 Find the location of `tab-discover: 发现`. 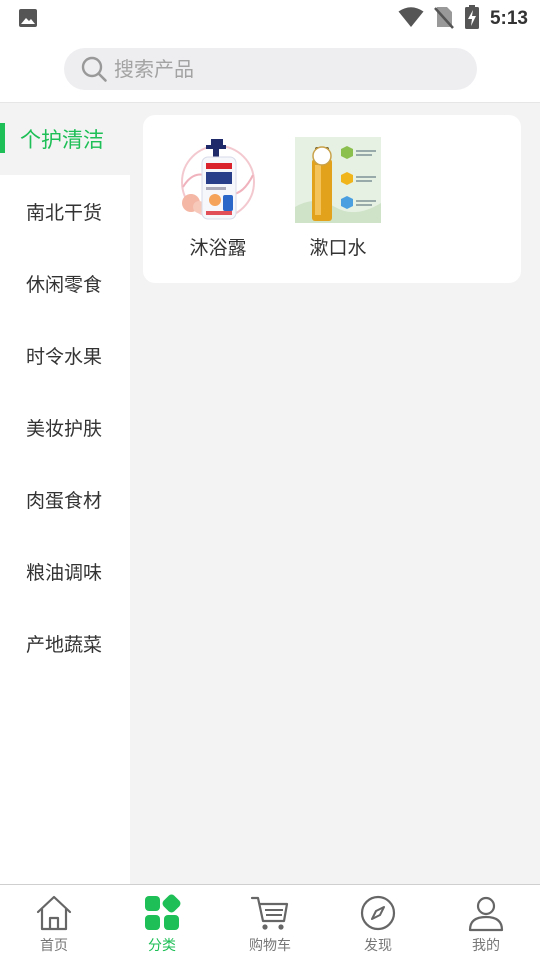

tab-discover: 发现 is located at coordinates (378, 922).